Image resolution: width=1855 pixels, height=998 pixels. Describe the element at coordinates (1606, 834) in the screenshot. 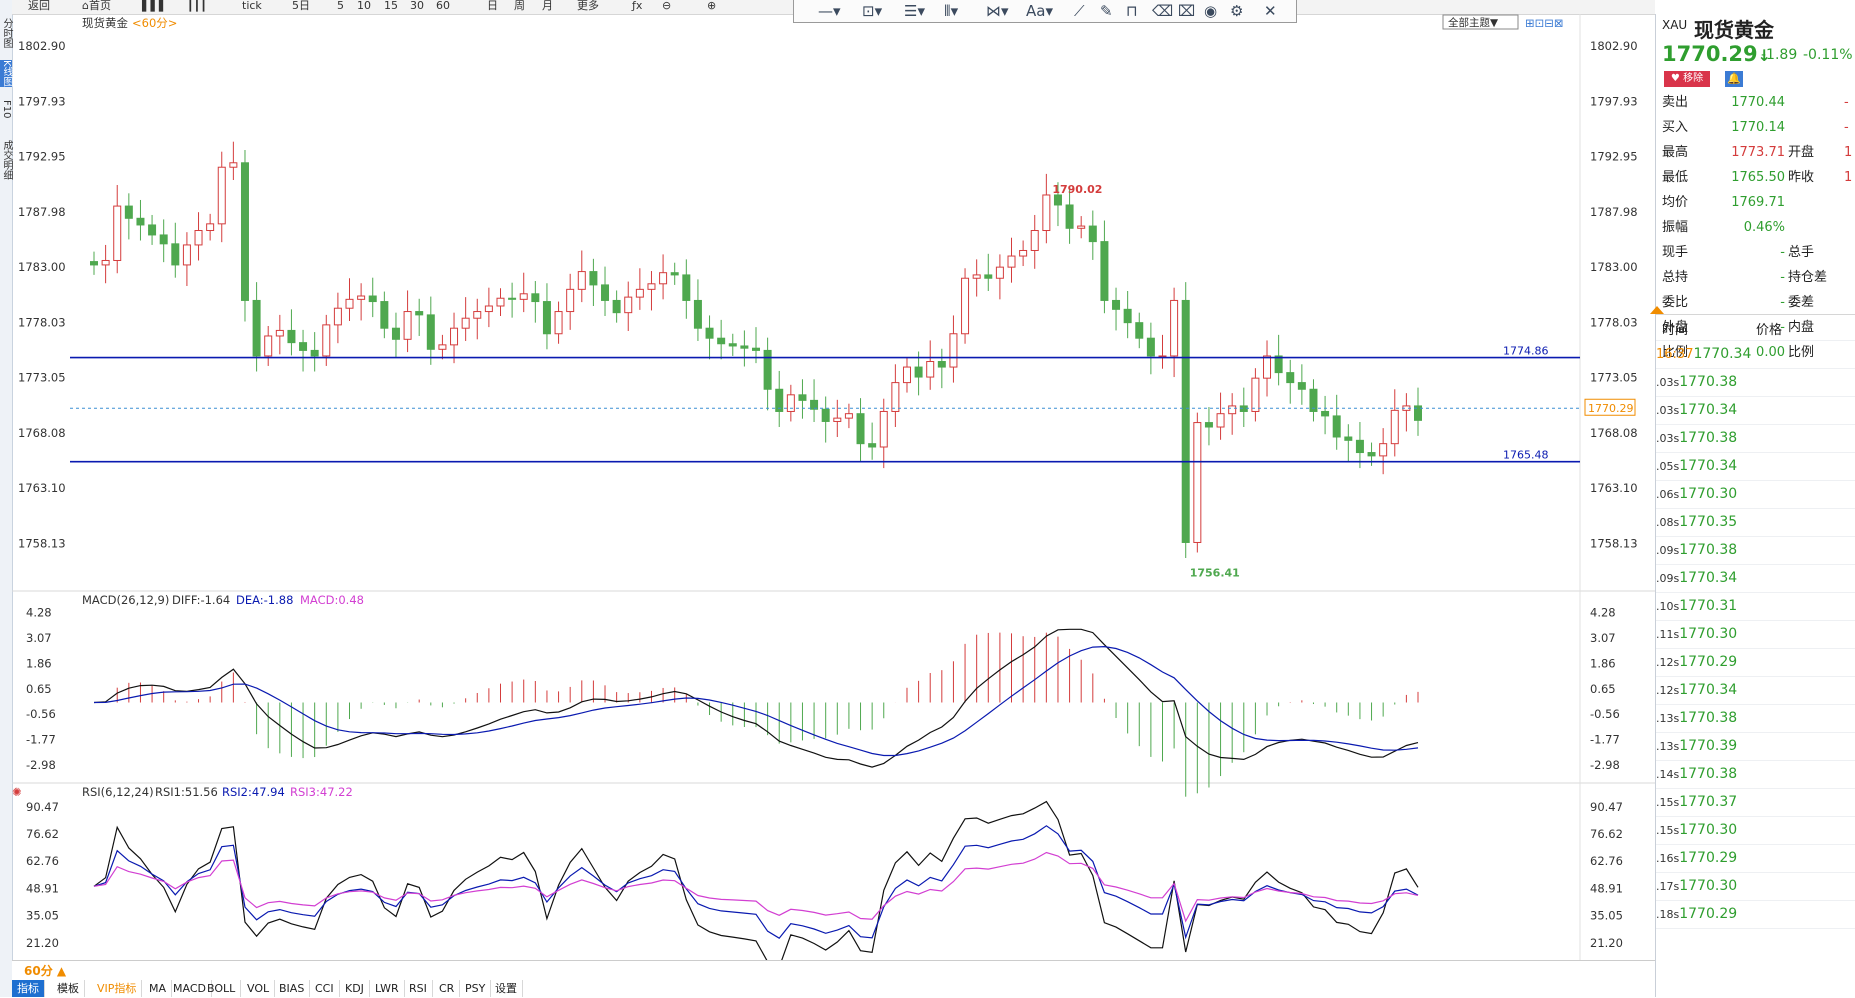

I see `rsi-tick-right: 76.62` at that location.